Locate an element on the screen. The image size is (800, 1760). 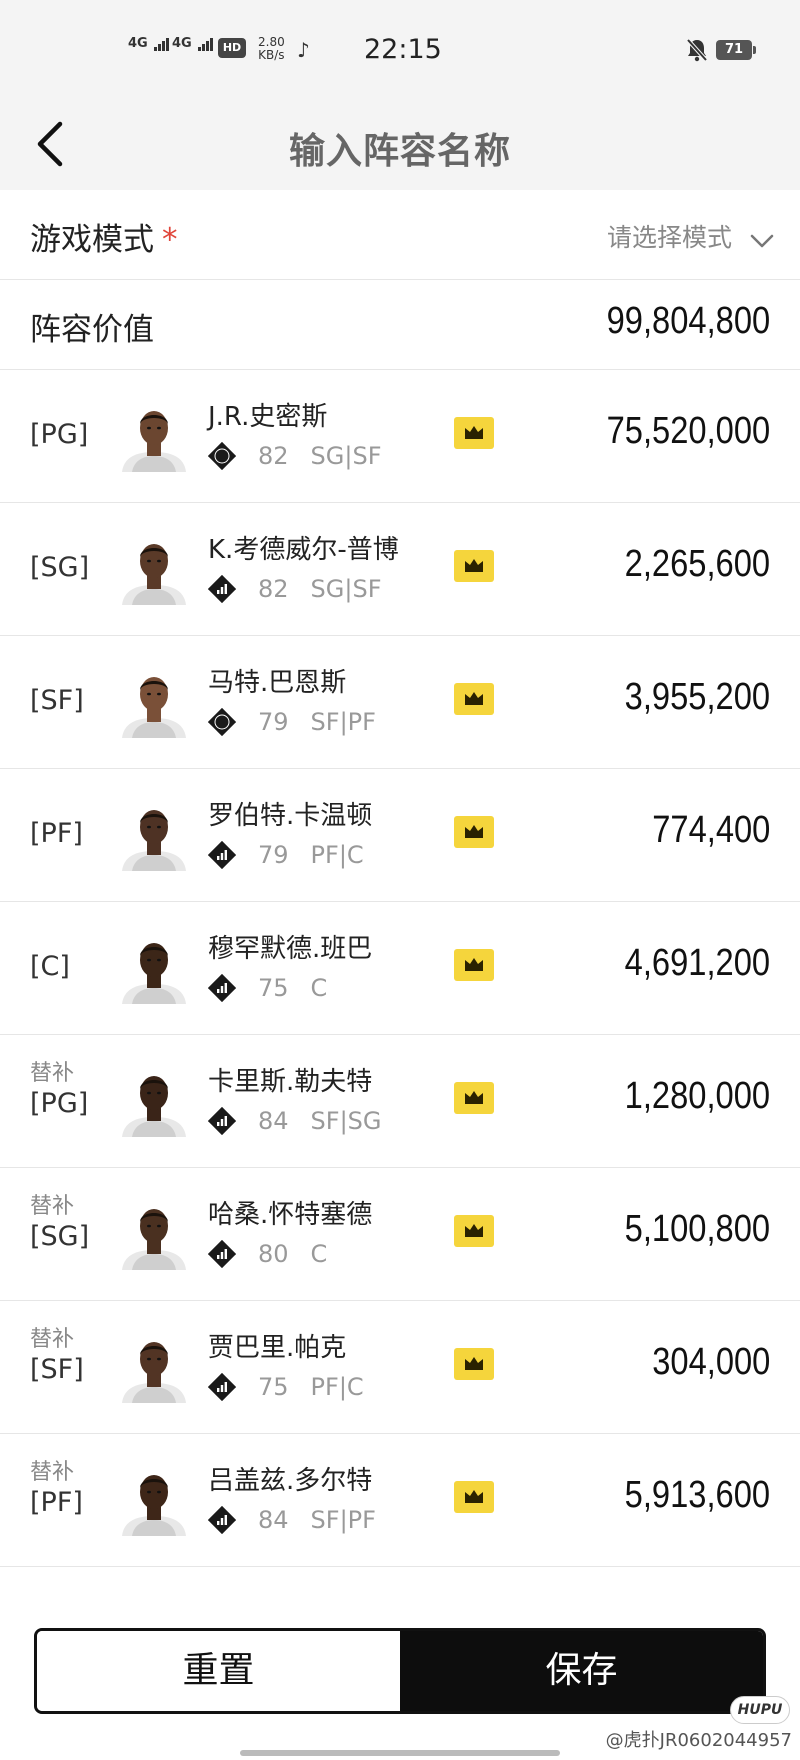
player-meta: 82 SG|SF is located at coordinates (295, 456).